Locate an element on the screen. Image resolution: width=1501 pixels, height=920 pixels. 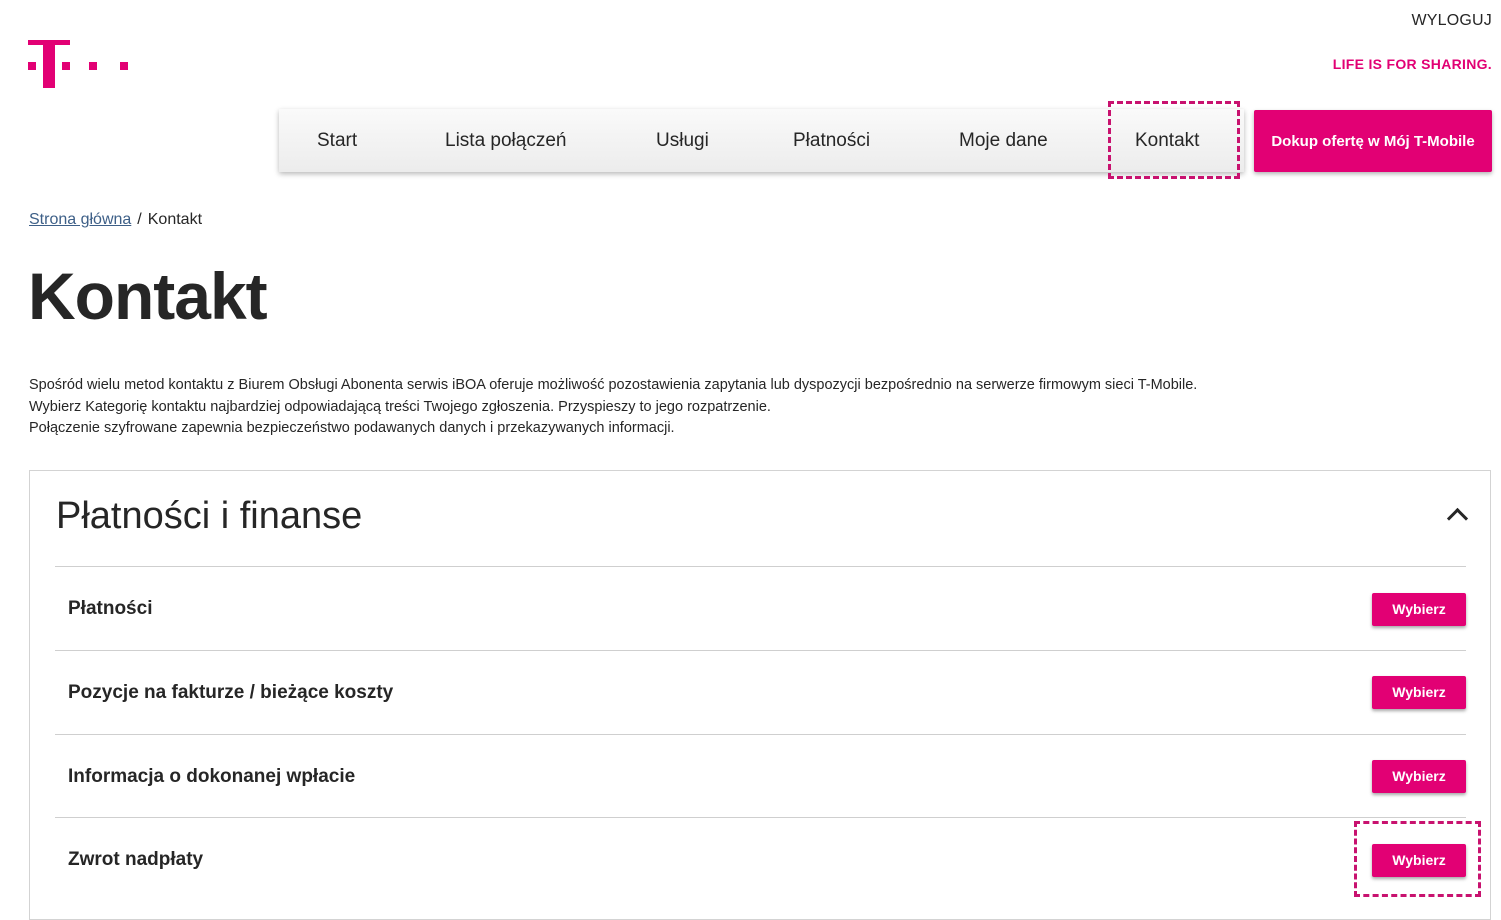
nav-contact-highlight is located at coordinates (1174, 140).